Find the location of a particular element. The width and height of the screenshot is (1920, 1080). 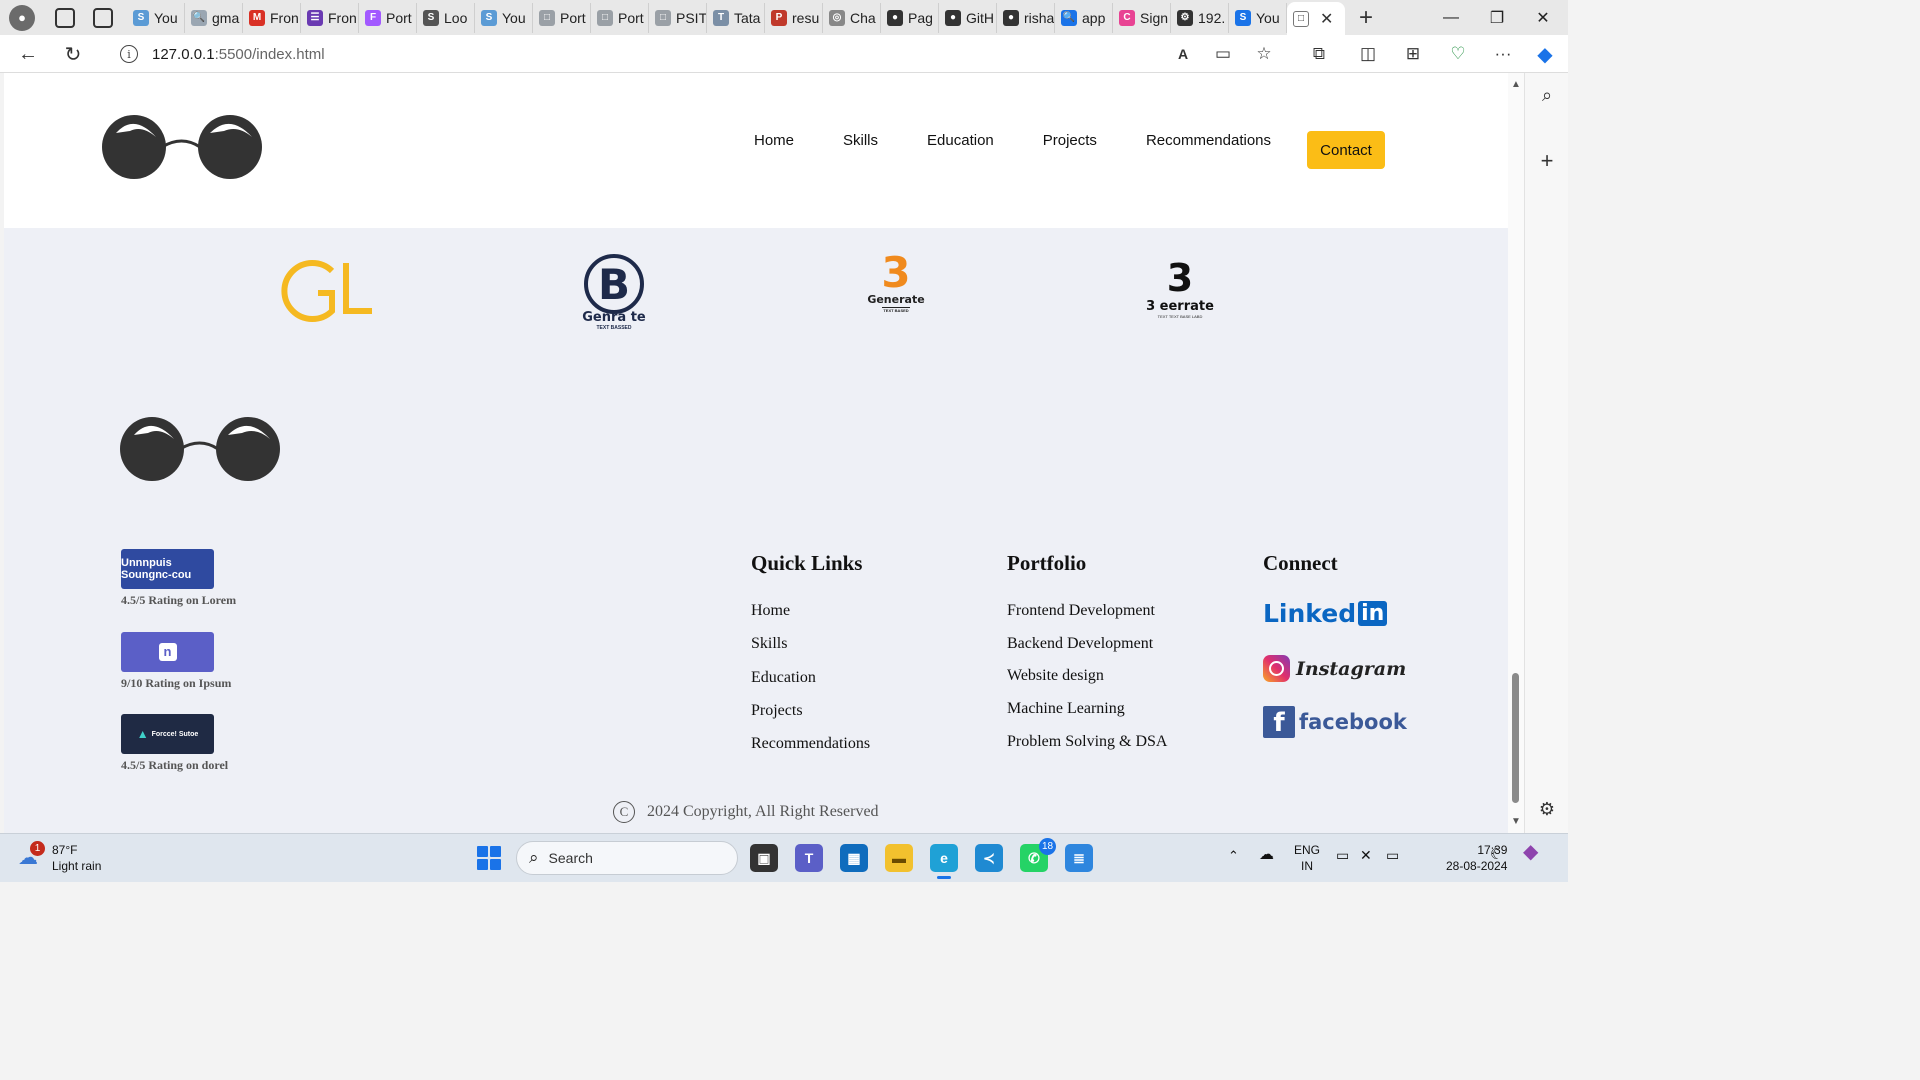

collections-icon: ⊞ is located at coordinates (1413, 54).